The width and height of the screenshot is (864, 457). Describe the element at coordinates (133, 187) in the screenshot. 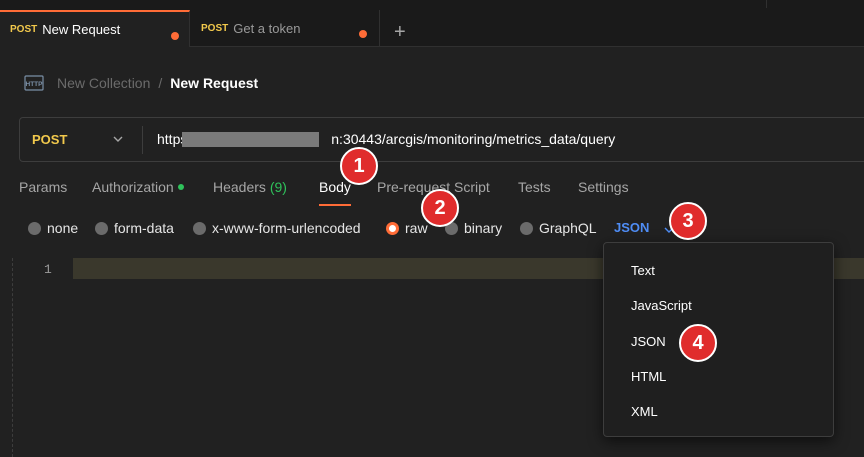

I see `tab-authorization-label: Authorization` at that location.